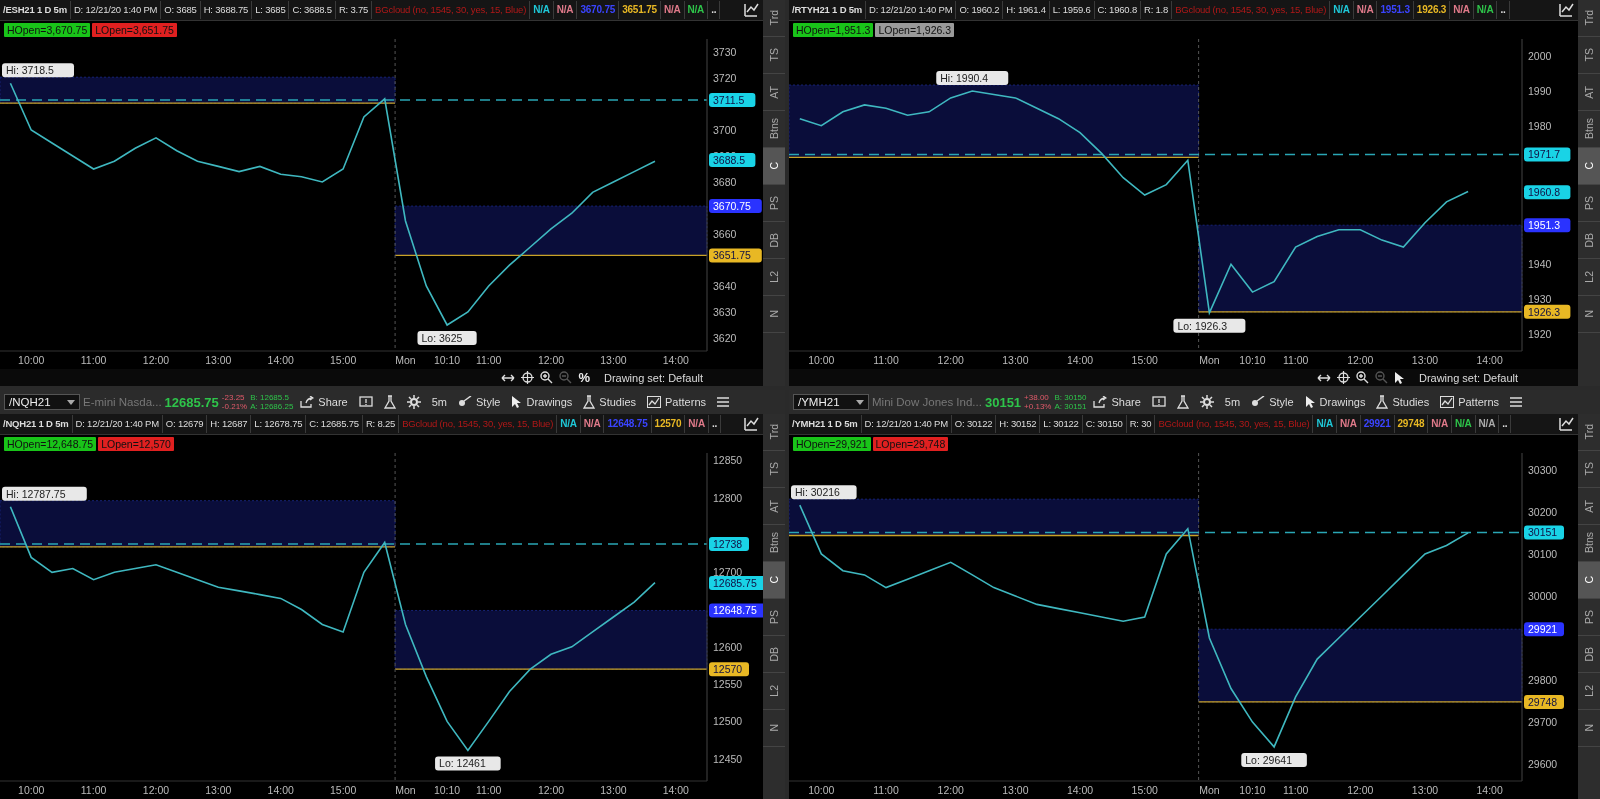  I want to click on price-change: +38.00 +0.13%, so click(1038, 402).